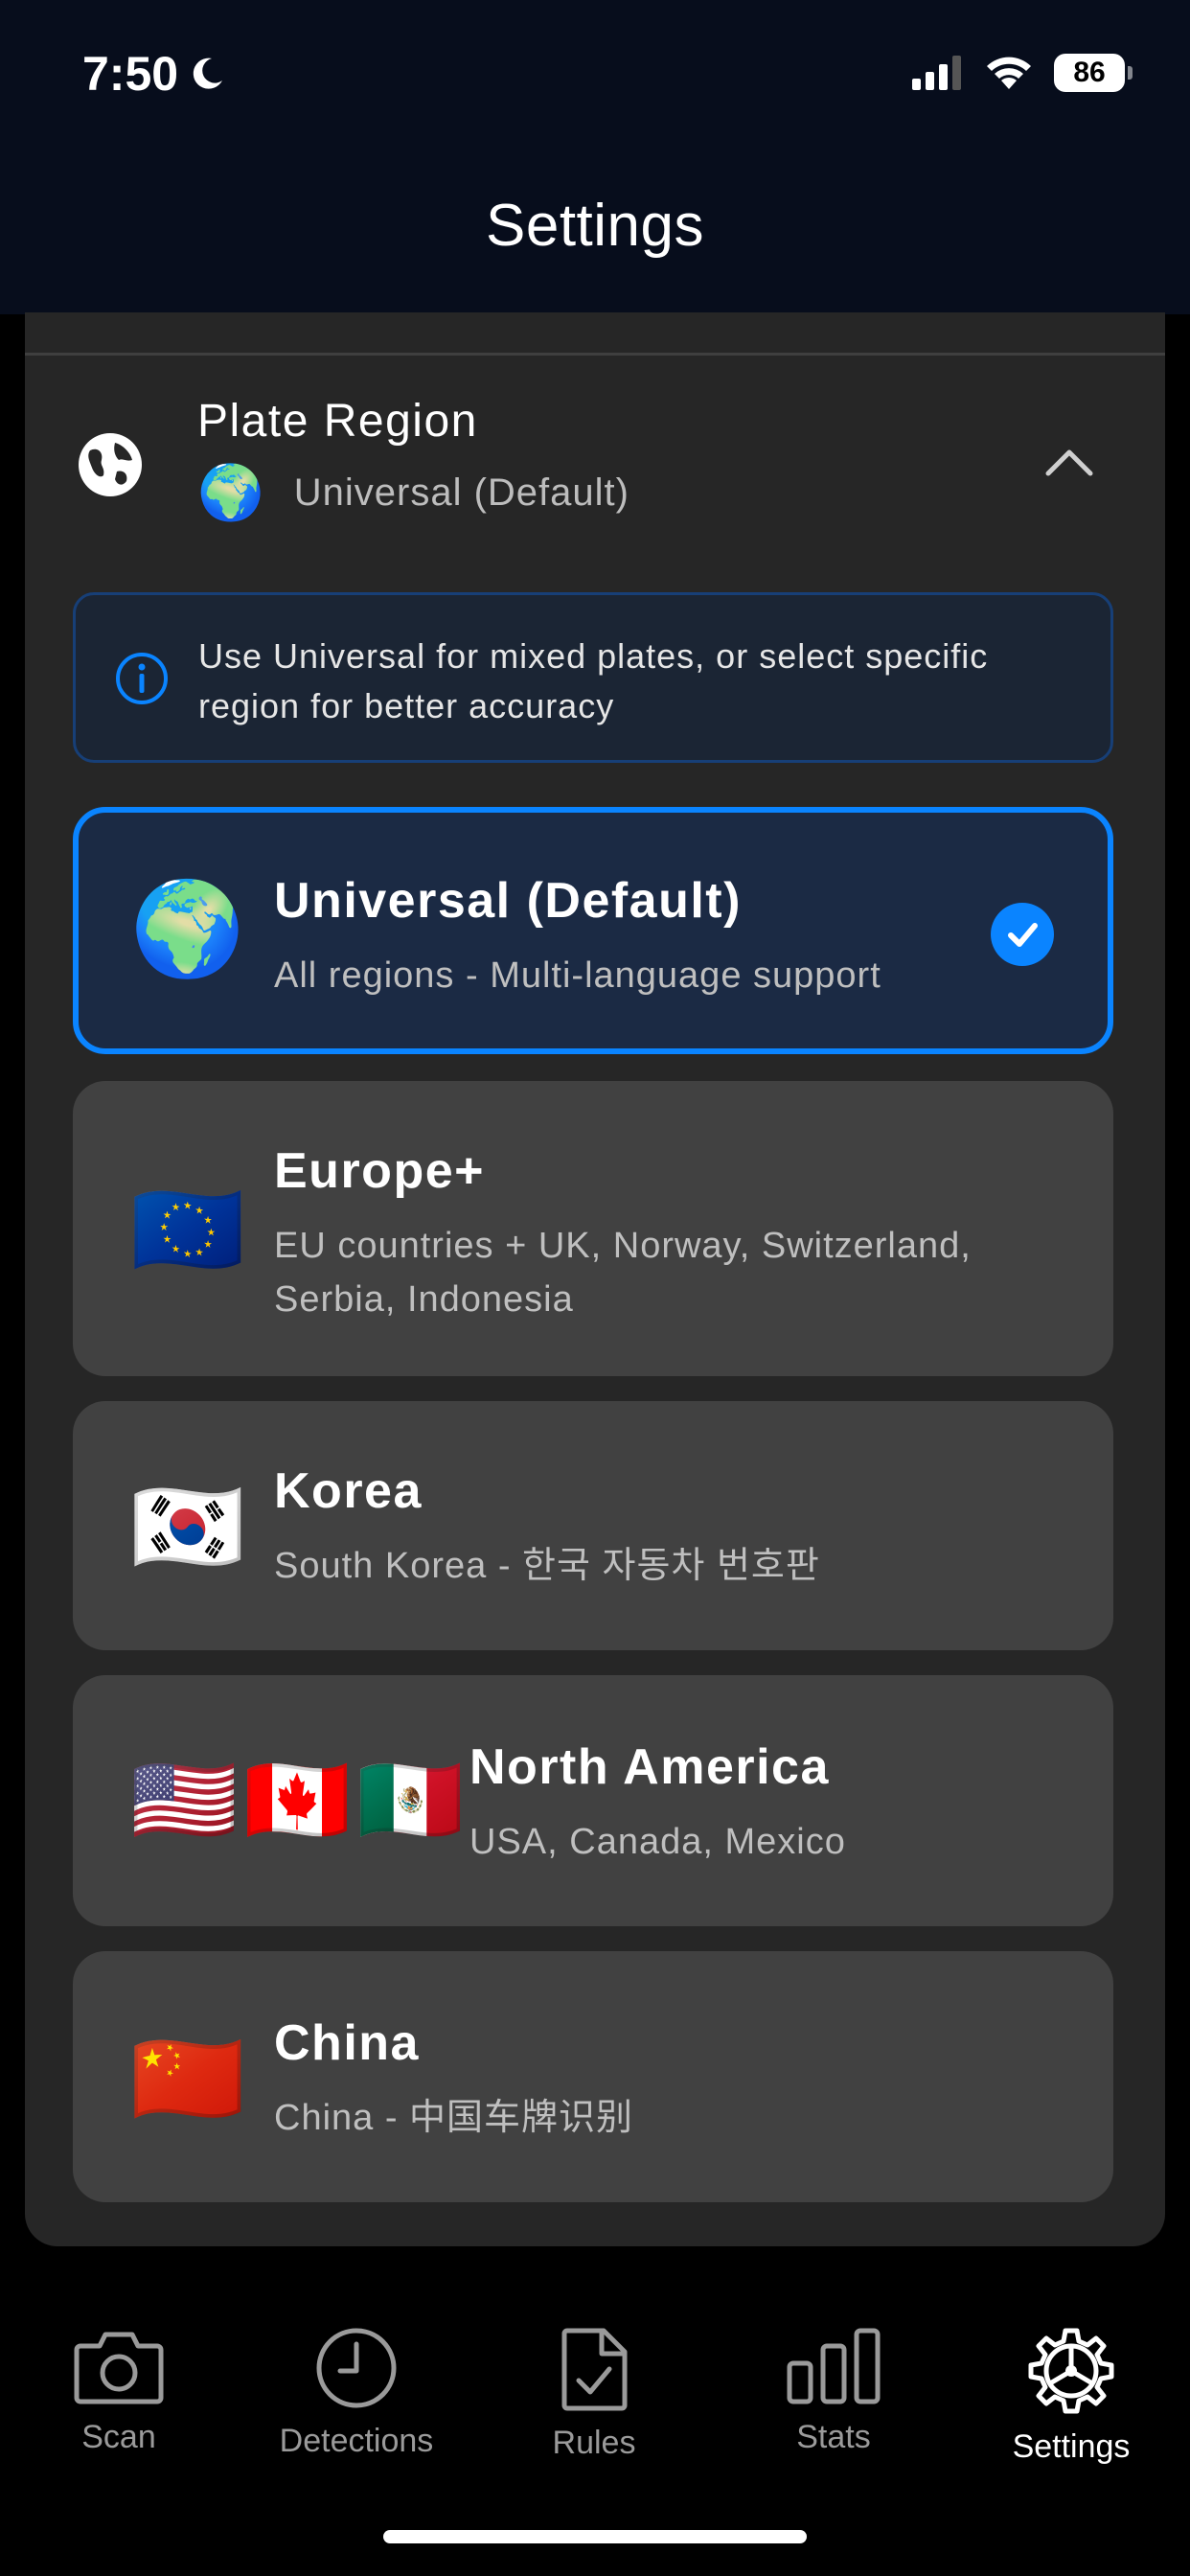  I want to click on divider, so click(595, 354).